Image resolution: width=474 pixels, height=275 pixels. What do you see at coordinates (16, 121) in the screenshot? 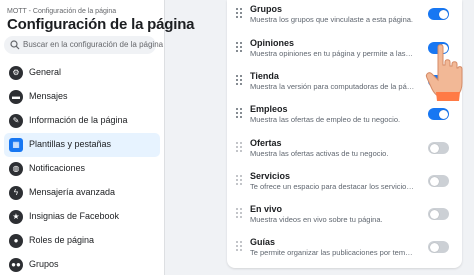
I see `pencil-icon: ✎` at bounding box center [16, 121].